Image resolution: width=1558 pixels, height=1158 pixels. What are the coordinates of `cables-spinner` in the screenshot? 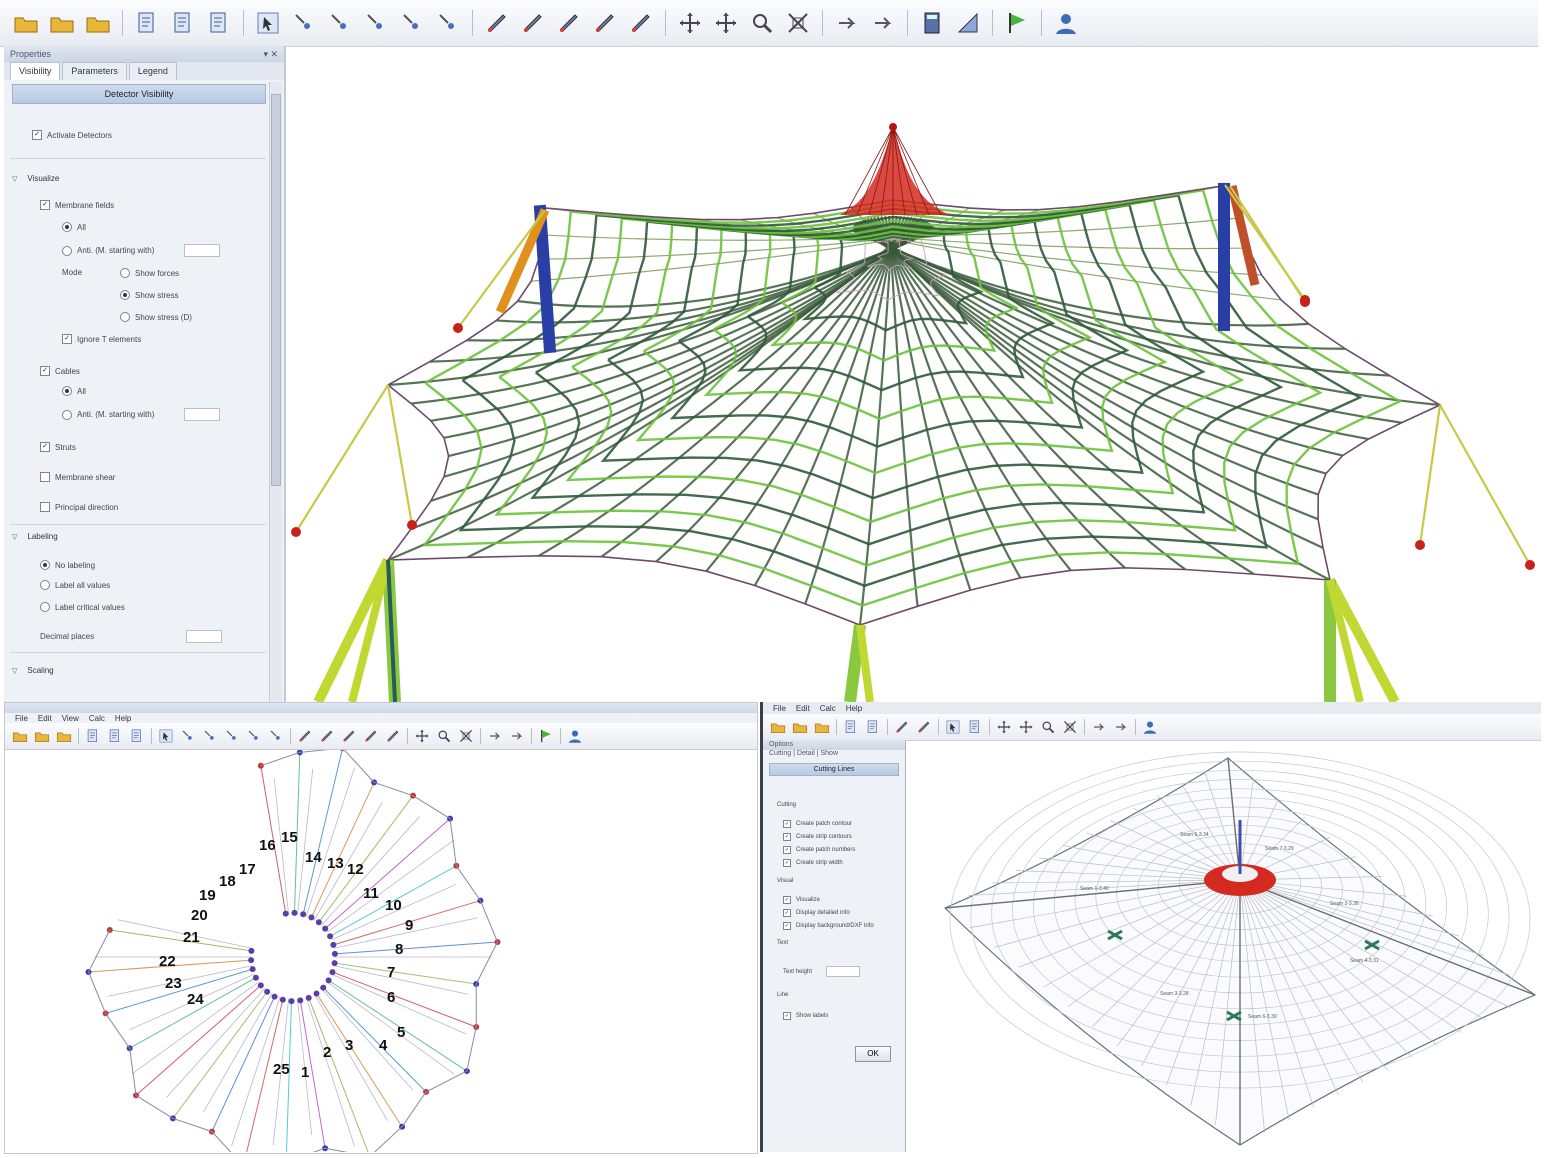 It's located at (202, 414).